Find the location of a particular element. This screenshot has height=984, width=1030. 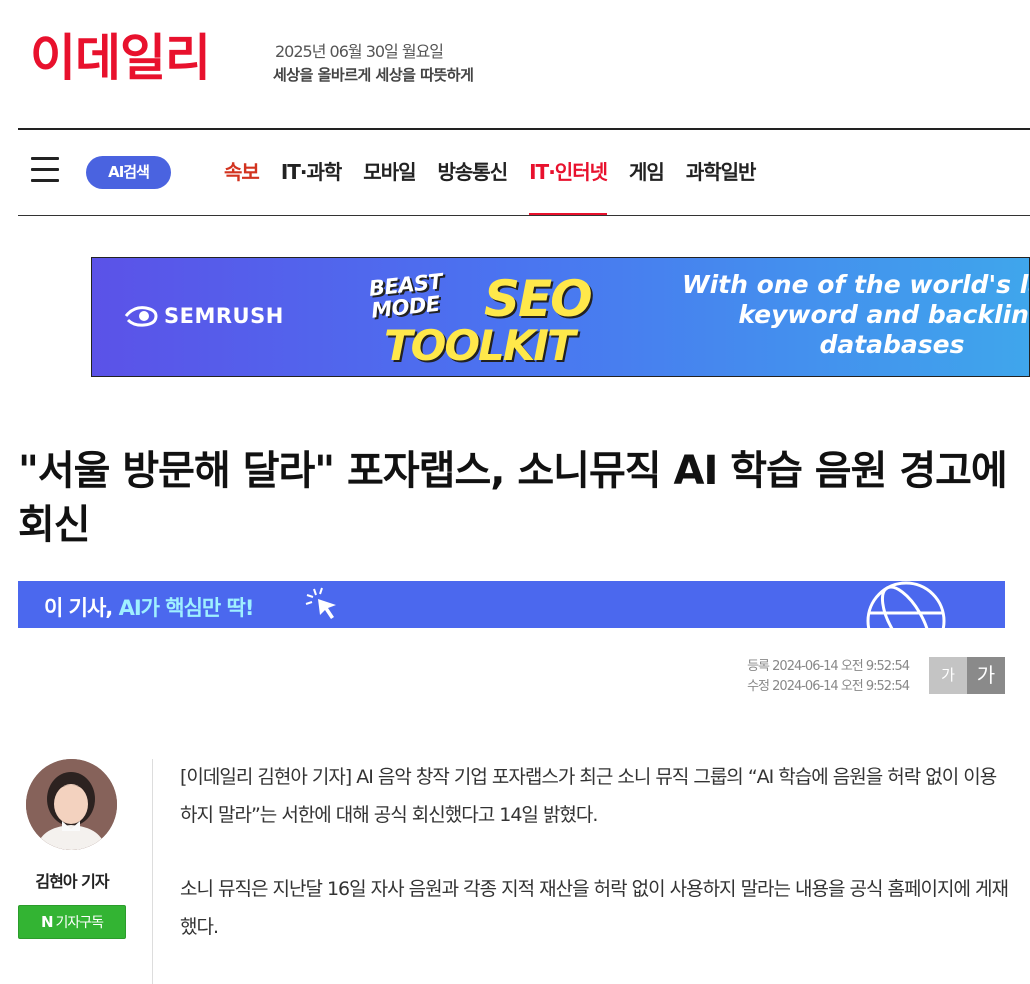

subscribe-reporter-button: N 기자구독 is located at coordinates (72, 922).